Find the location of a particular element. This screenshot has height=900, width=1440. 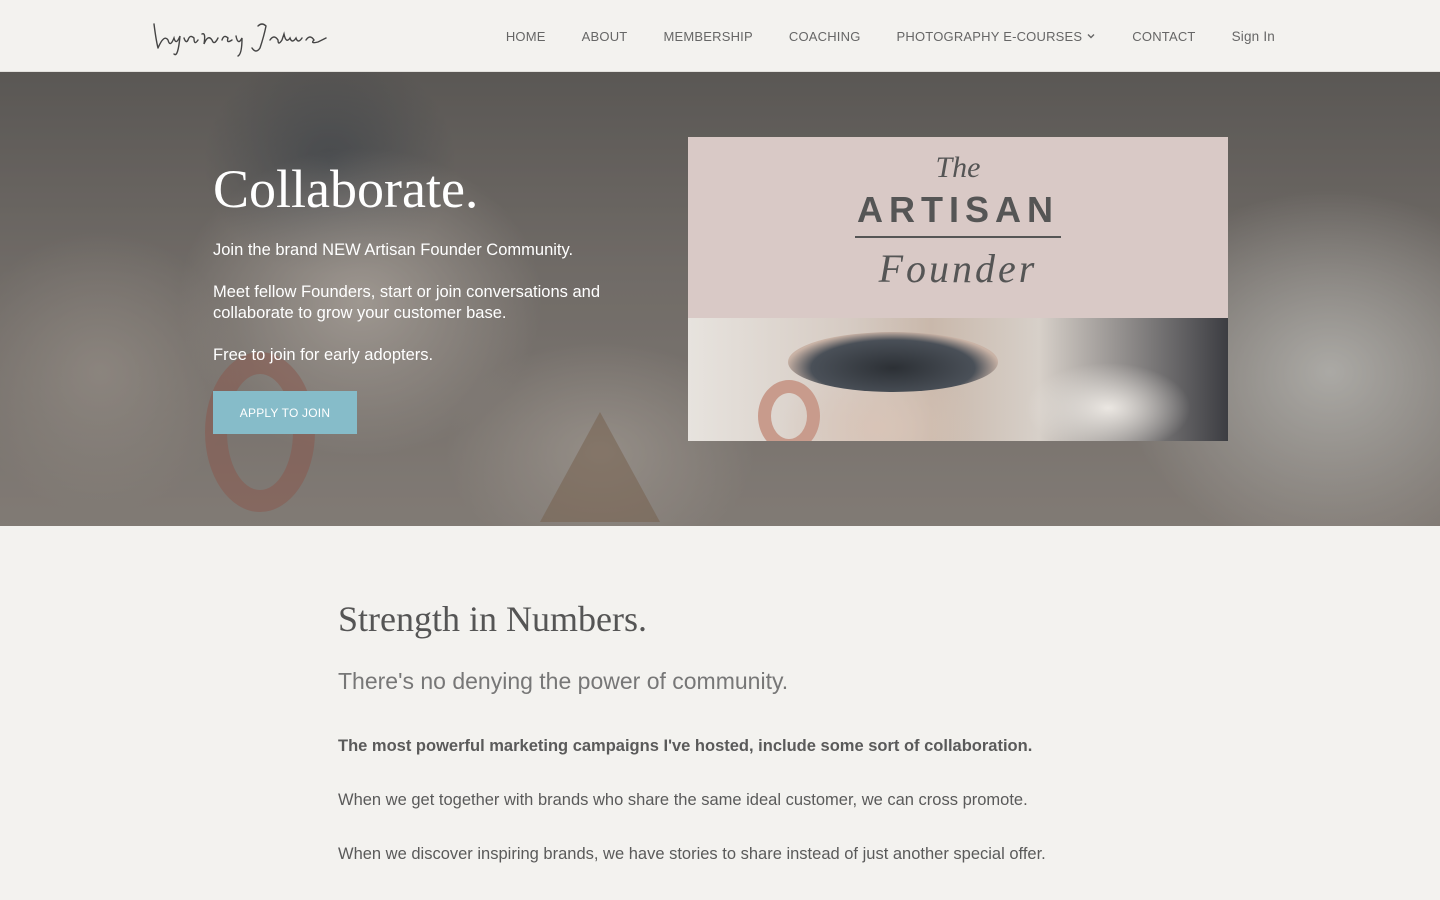

card-the-text: The is located at coordinates (958, 167).